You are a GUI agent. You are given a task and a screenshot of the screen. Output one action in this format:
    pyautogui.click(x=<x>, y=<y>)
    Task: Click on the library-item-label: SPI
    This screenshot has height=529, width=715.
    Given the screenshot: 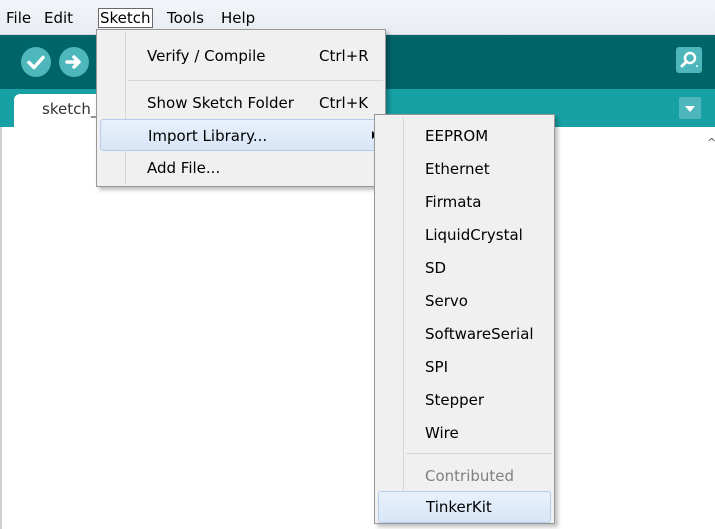 What is the action you would take?
    pyautogui.click(x=436, y=367)
    